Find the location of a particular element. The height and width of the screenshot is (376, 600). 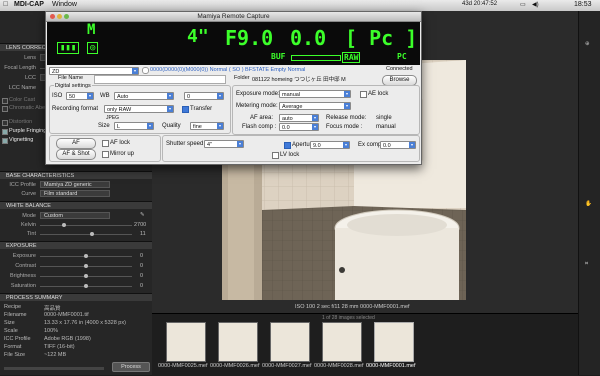

file-name-label: File Name is located at coordinates (71, 78).